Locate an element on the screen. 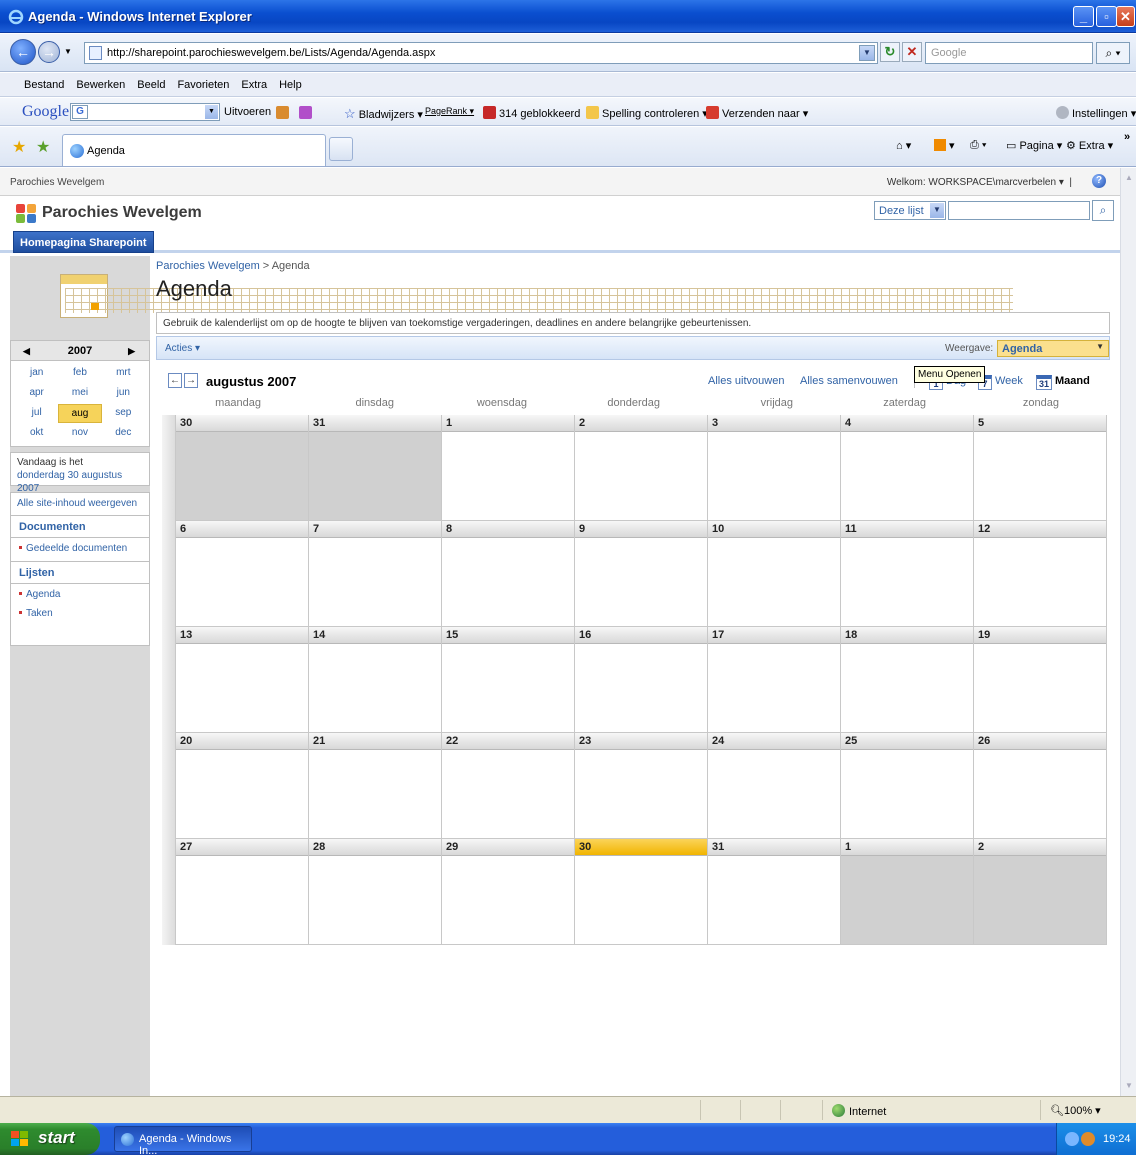 The width and height of the screenshot is (1136, 1157). favorites-star-icon: ★ is located at coordinates (19, 147).